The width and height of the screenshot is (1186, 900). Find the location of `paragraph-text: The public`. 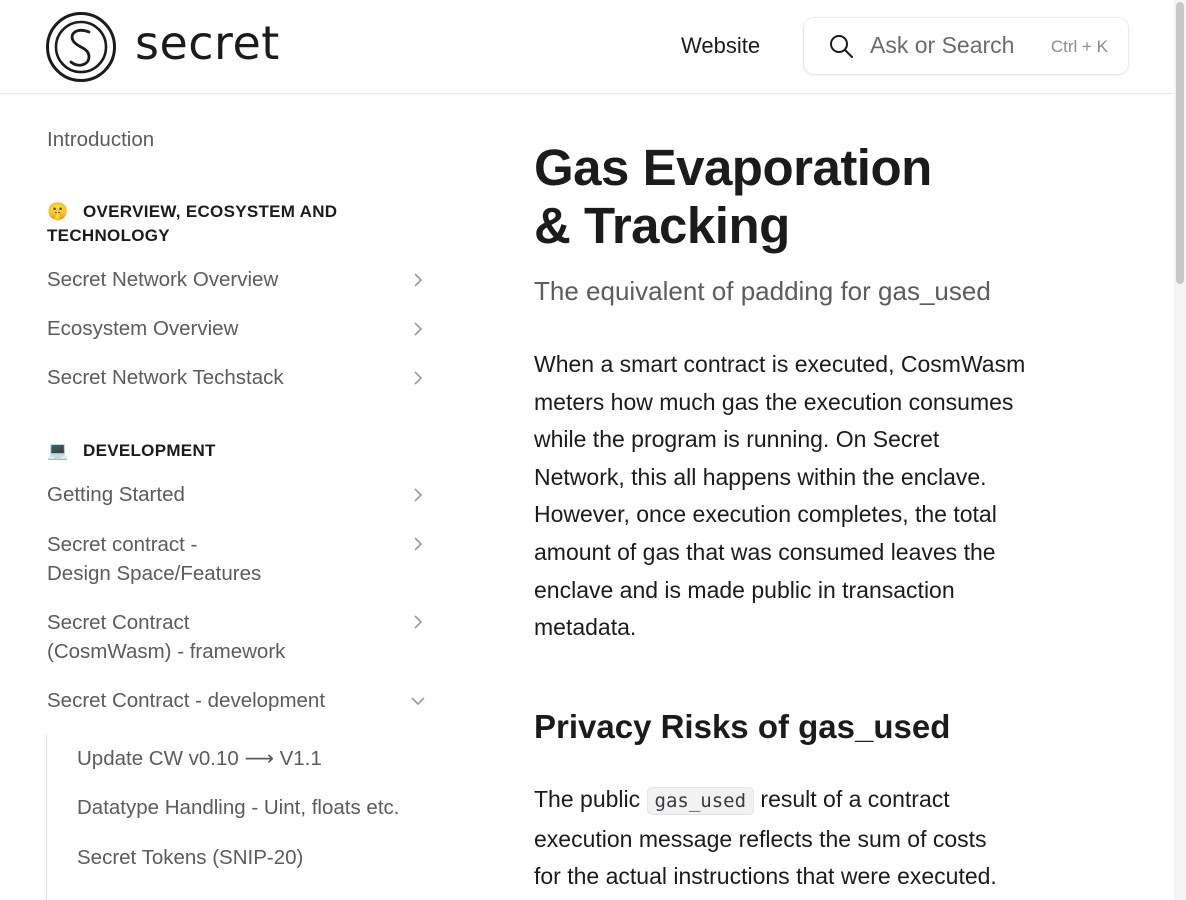

paragraph-text: The public is located at coordinates (590, 799).